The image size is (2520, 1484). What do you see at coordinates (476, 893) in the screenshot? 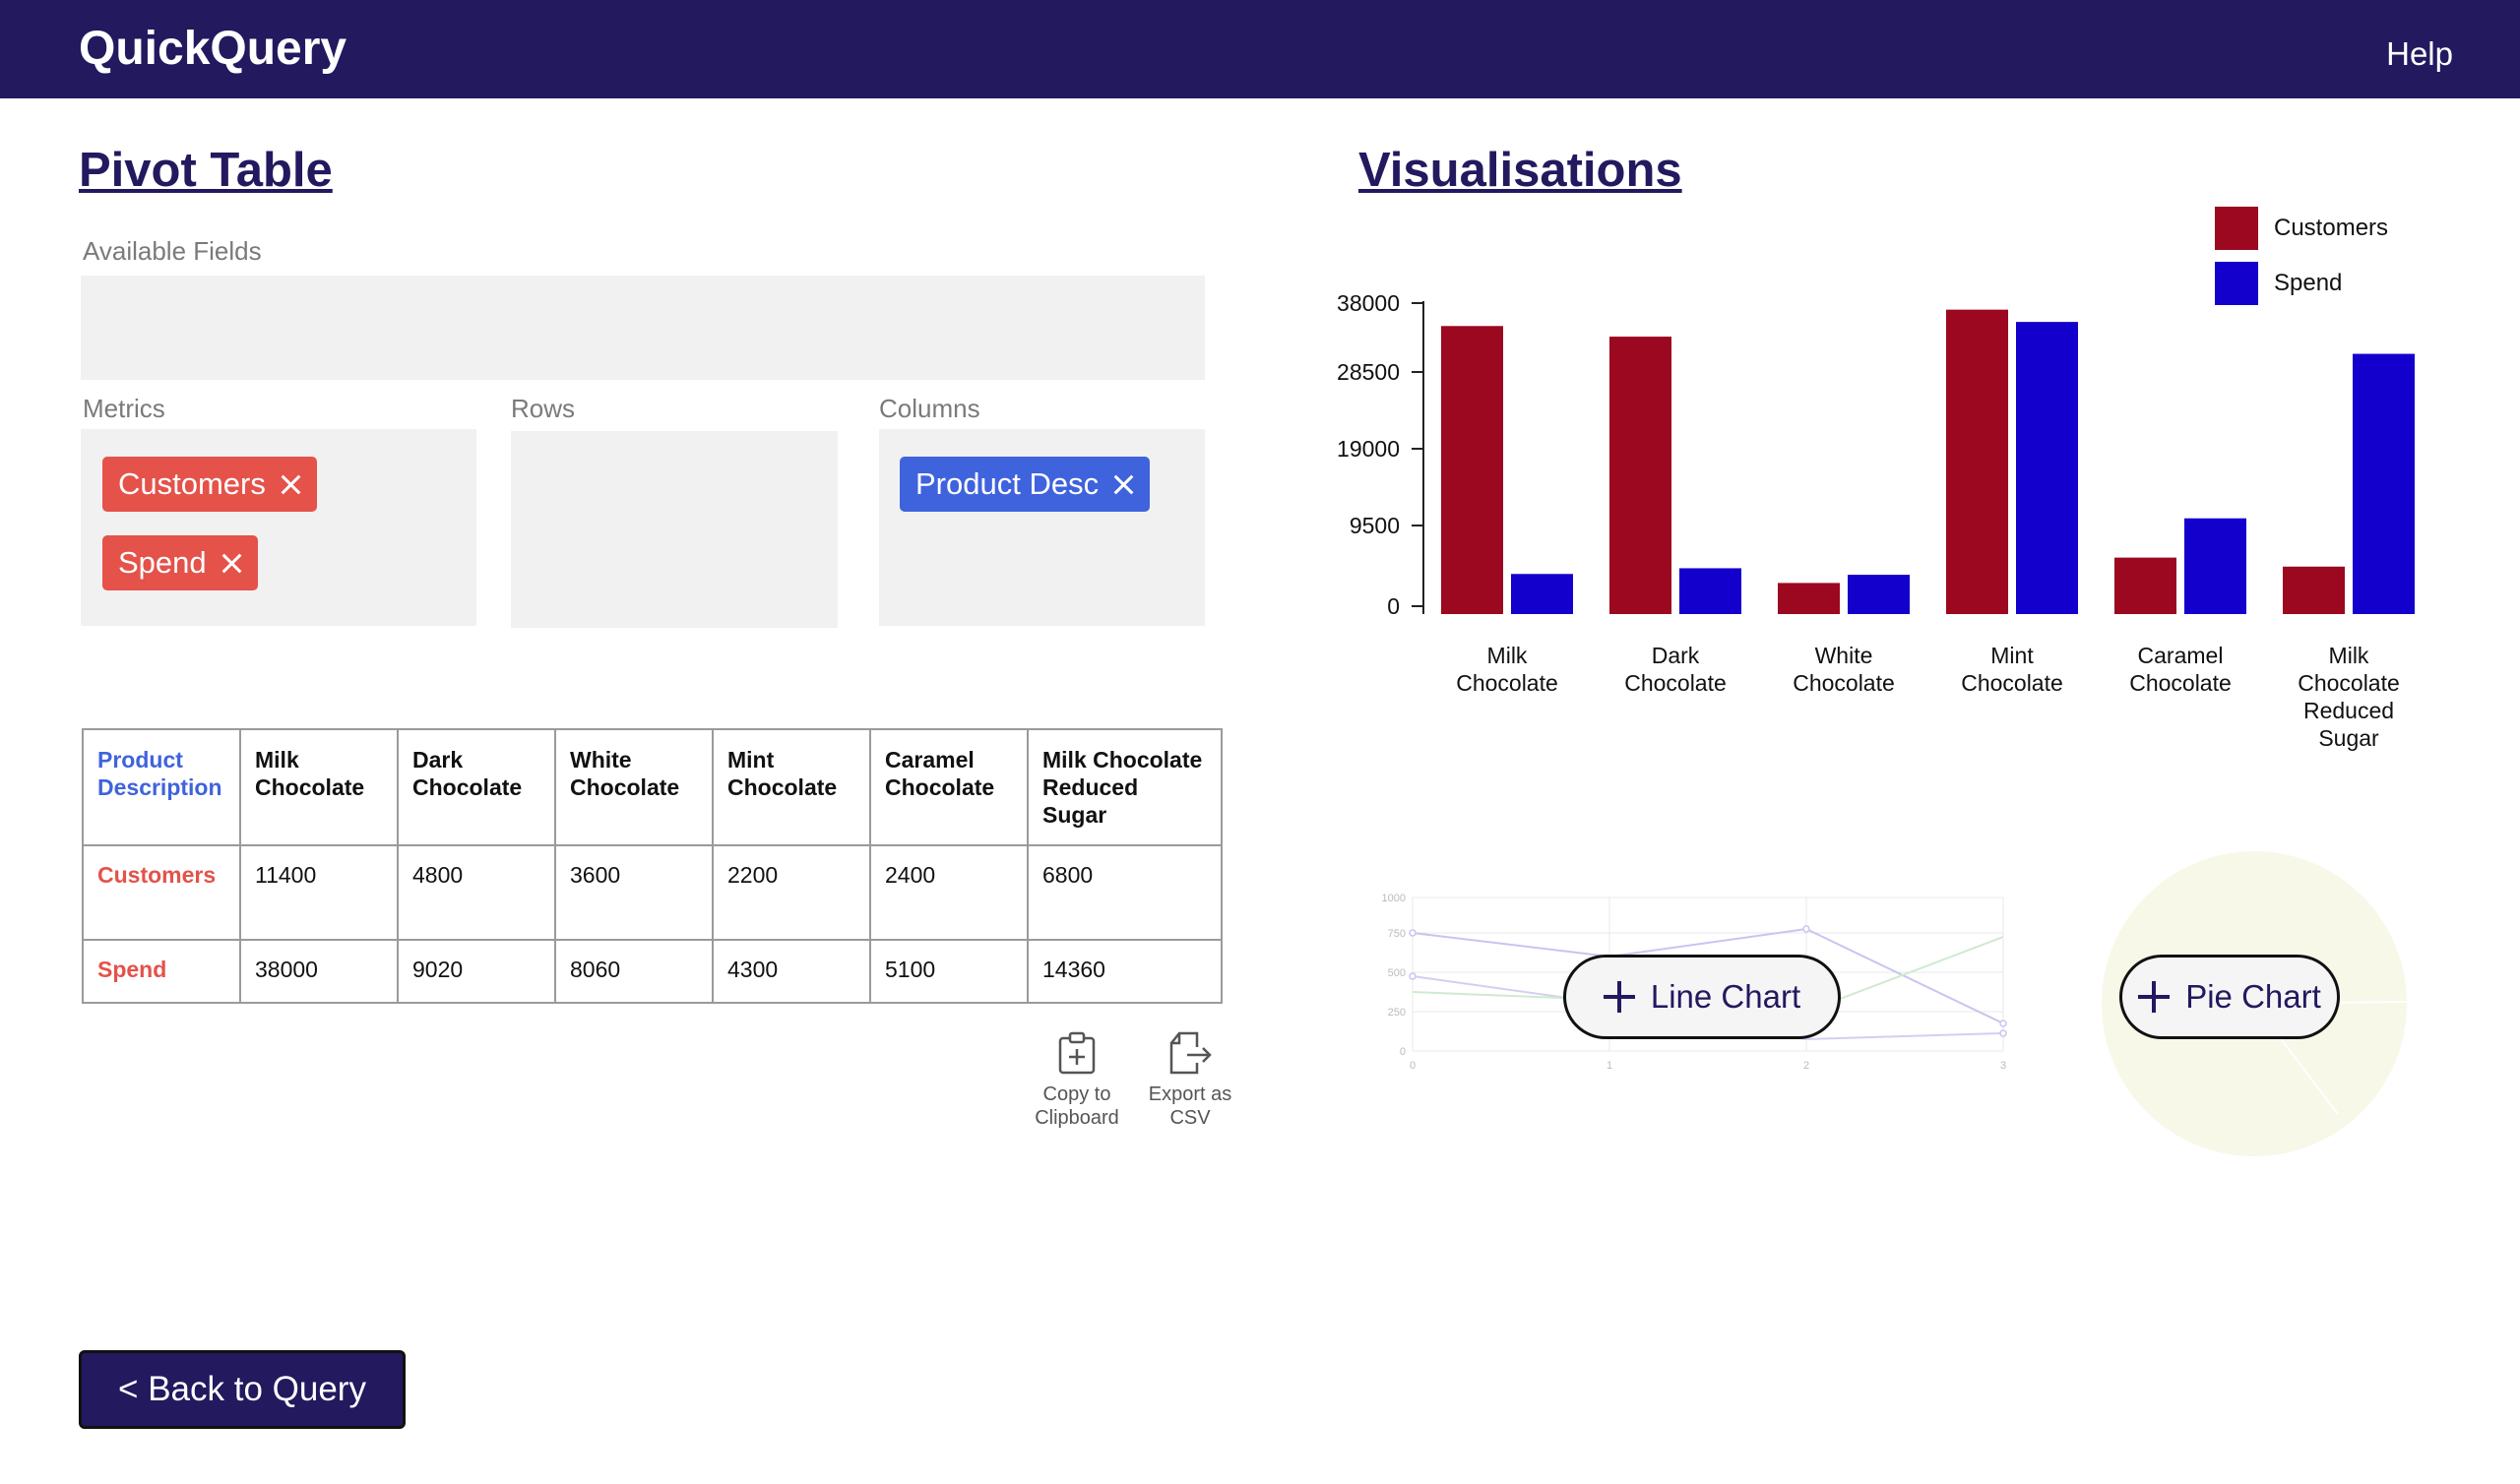
I see `table-cell: 4800` at bounding box center [476, 893].